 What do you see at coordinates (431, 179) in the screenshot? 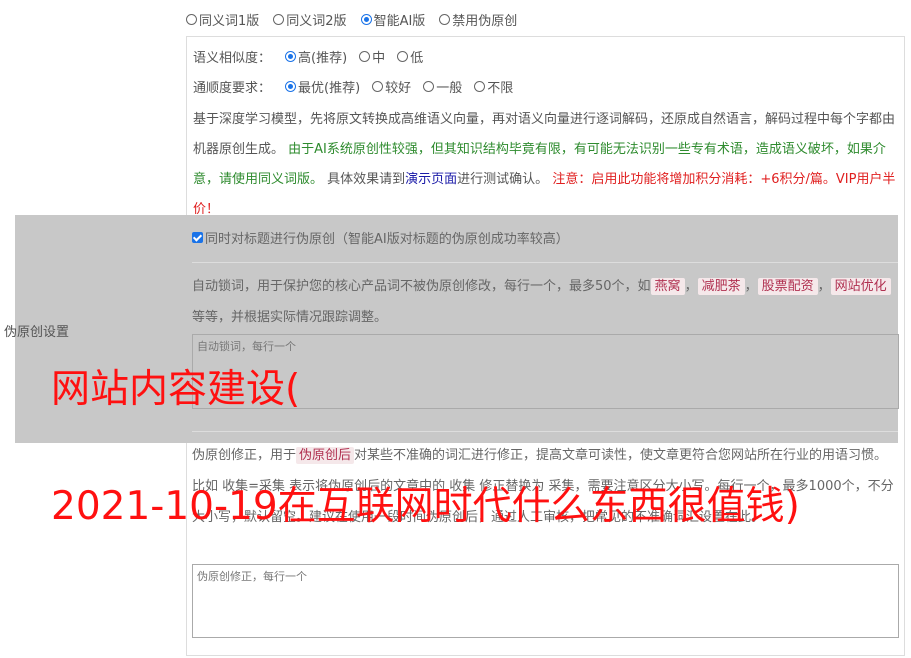
I see `demo-page-link: 演示页面` at bounding box center [431, 179].